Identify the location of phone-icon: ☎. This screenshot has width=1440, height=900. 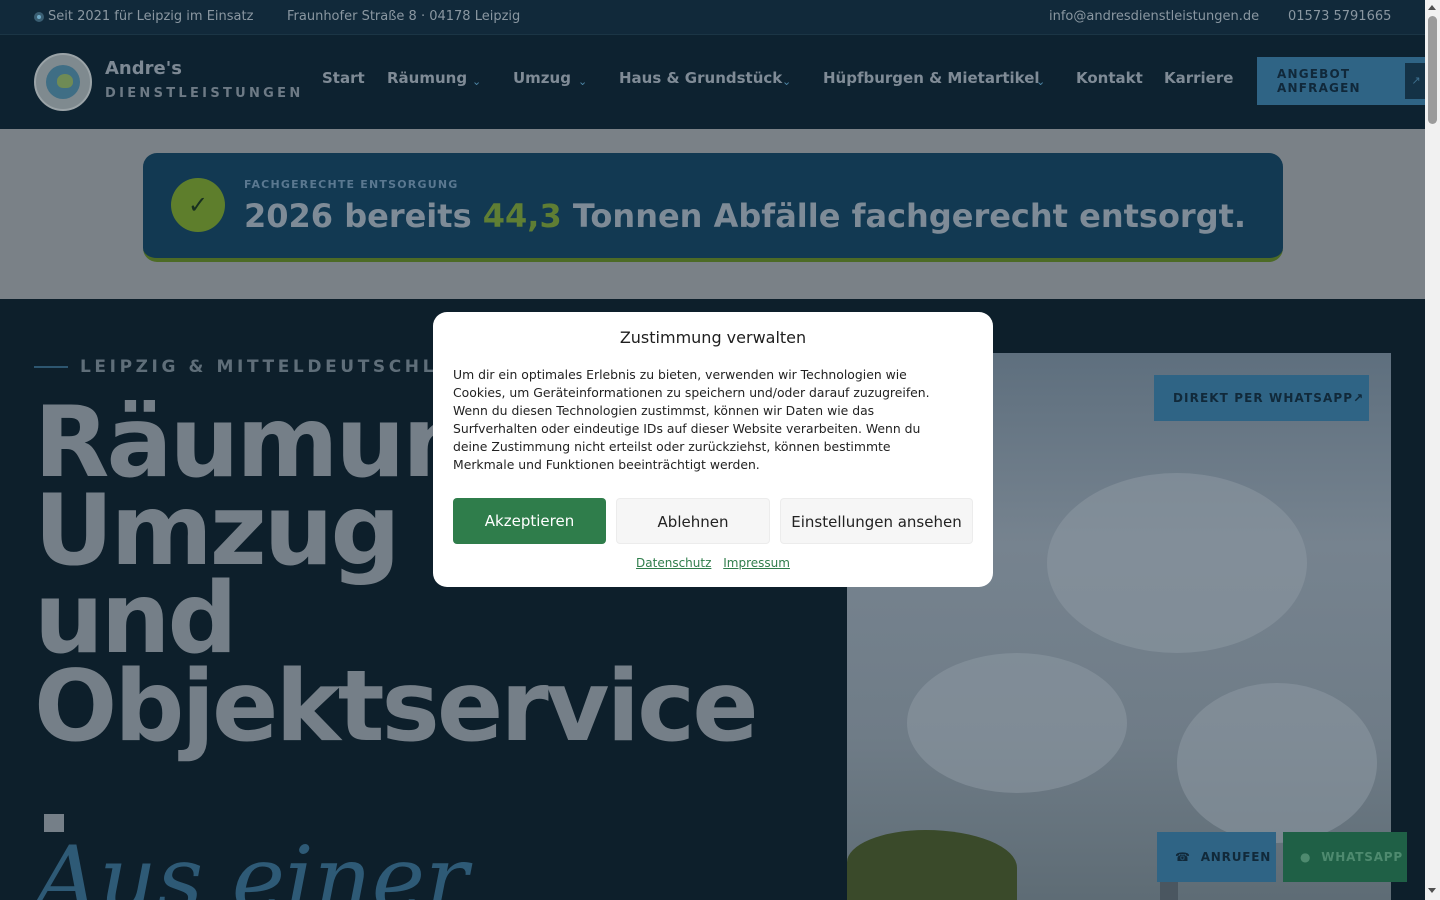
(1183, 857).